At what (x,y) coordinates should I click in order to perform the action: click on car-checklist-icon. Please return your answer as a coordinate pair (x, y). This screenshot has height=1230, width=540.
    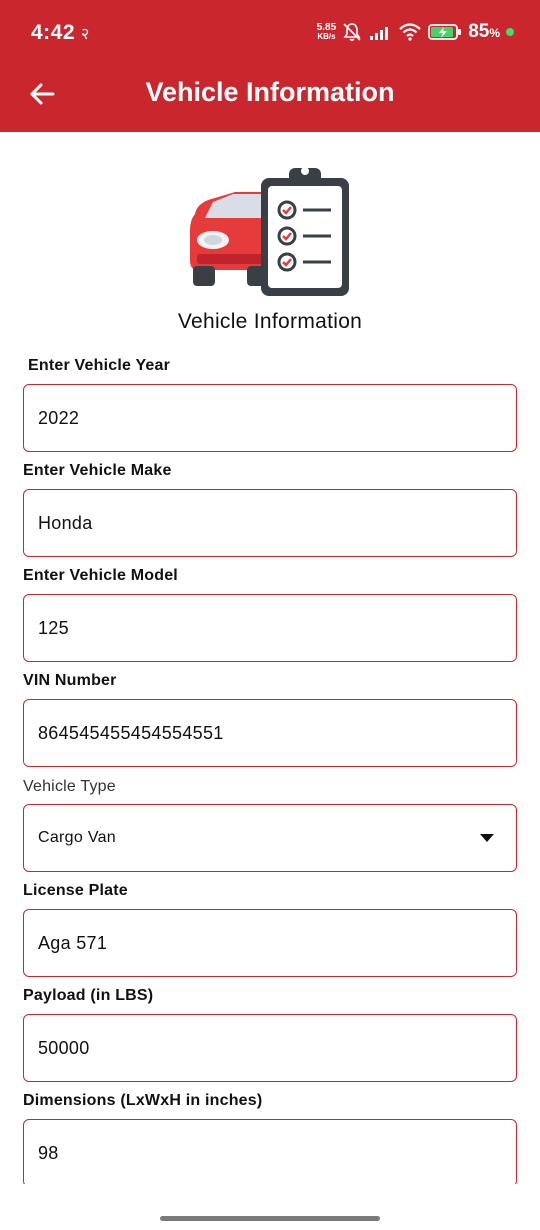
    Looking at the image, I should click on (269, 231).